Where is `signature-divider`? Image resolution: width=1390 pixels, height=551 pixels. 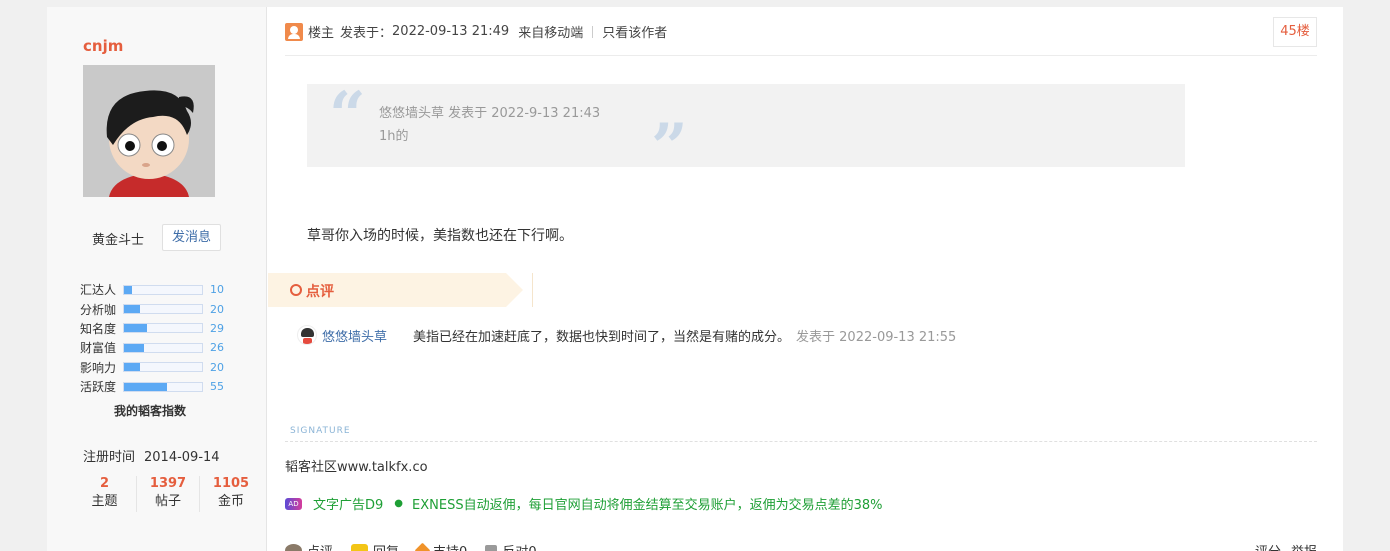 signature-divider is located at coordinates (801, 441).